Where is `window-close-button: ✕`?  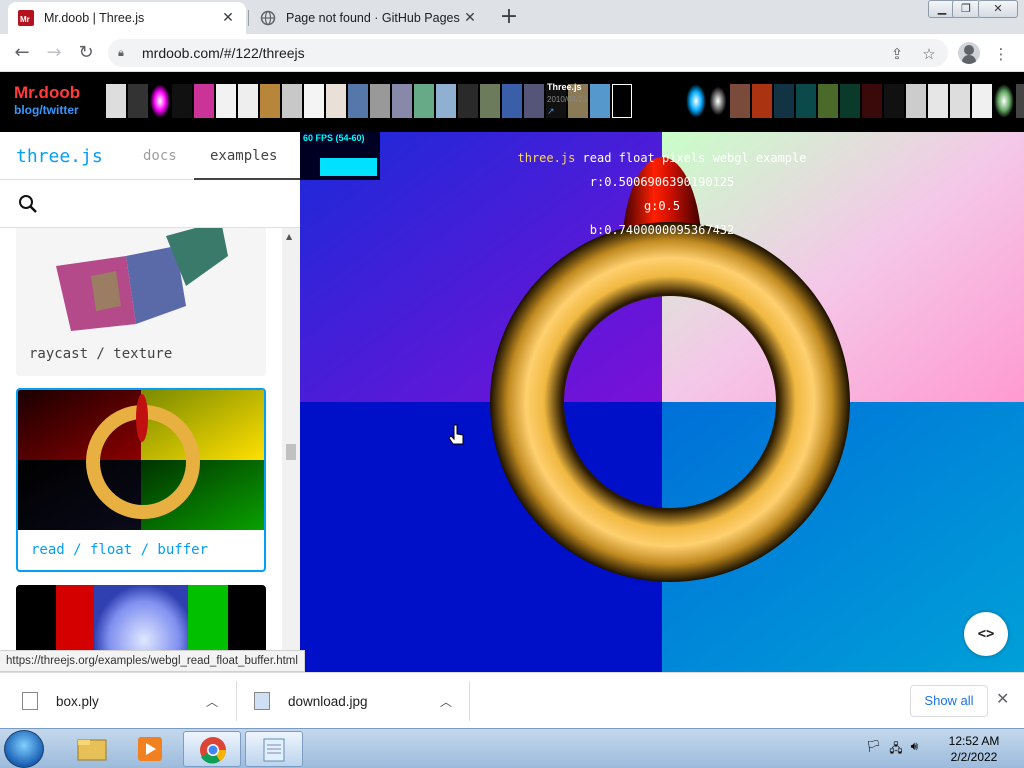 window-close-button: ✕ is located at coordinates (998, 9).